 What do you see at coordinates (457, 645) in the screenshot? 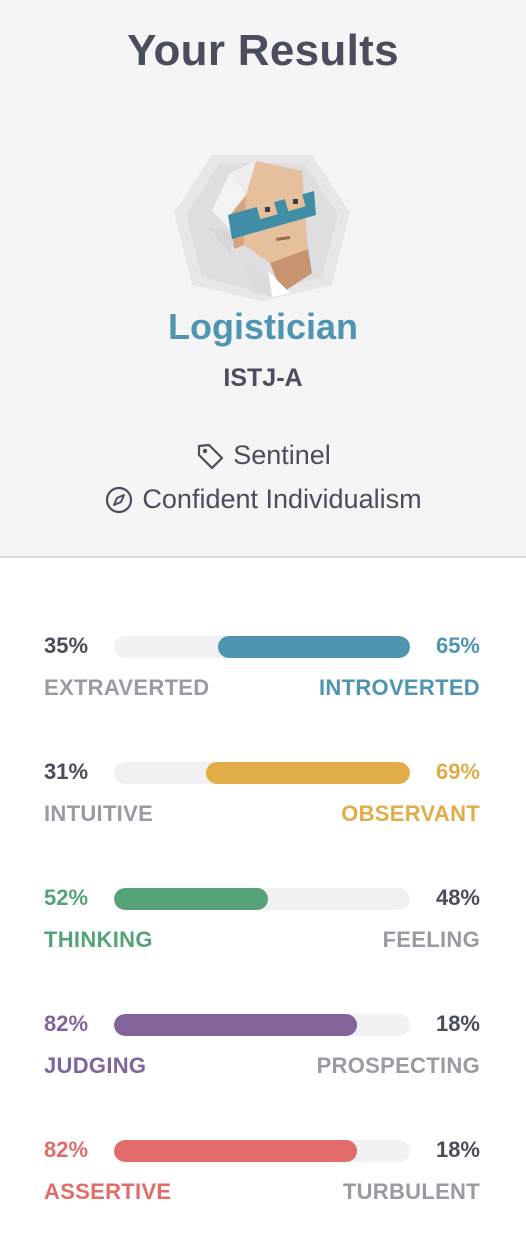
I see `trait-right-percent: 65%` at bounding box center [457, 645].